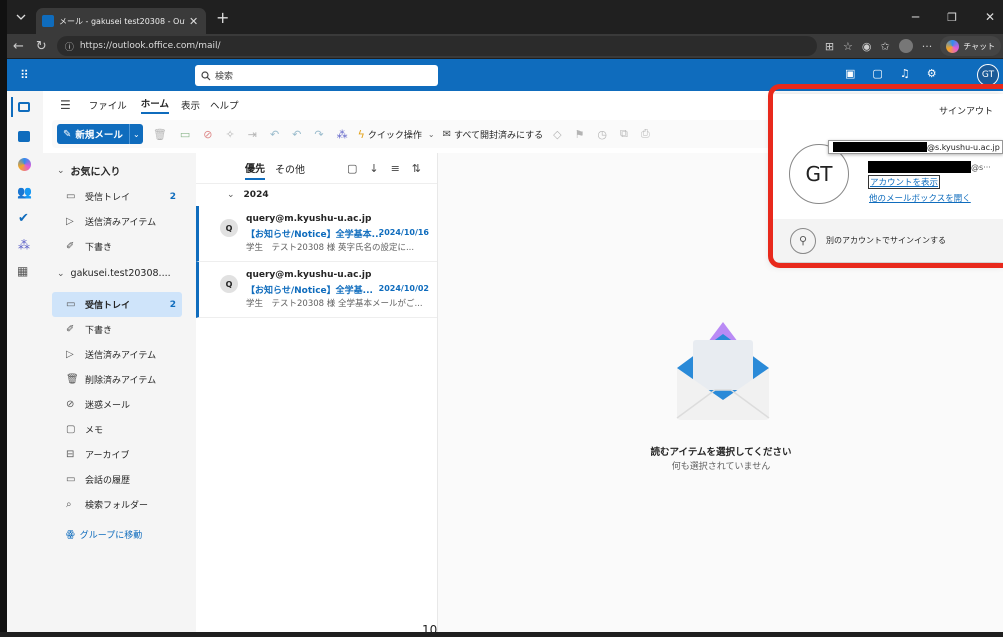  Describe the element at coordinates (172, 304) in the screenshot. I see `unread-count: 2` at that location.